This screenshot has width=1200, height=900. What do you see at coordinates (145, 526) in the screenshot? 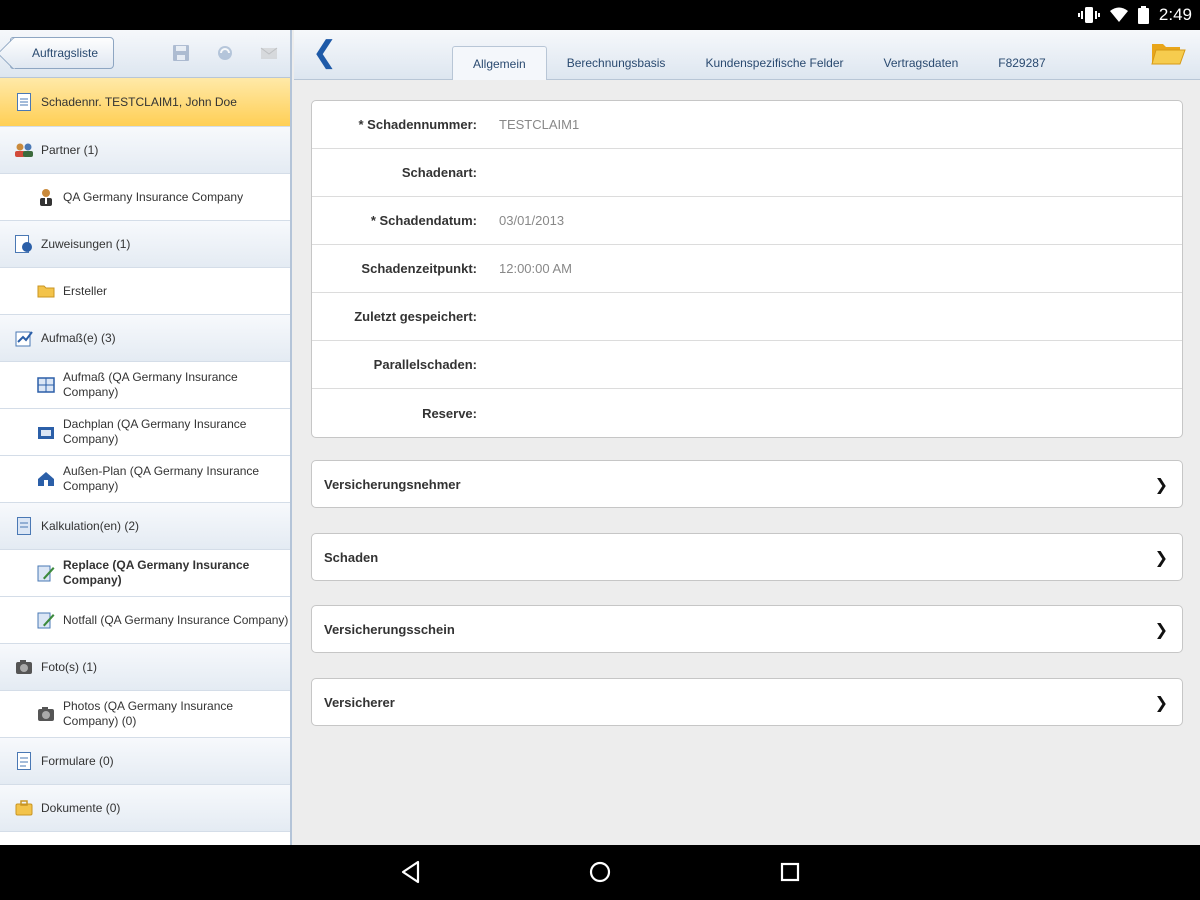
I see `tree-category-calculations: Kalkulation(en) (2)` at bounding box center [145, 526].